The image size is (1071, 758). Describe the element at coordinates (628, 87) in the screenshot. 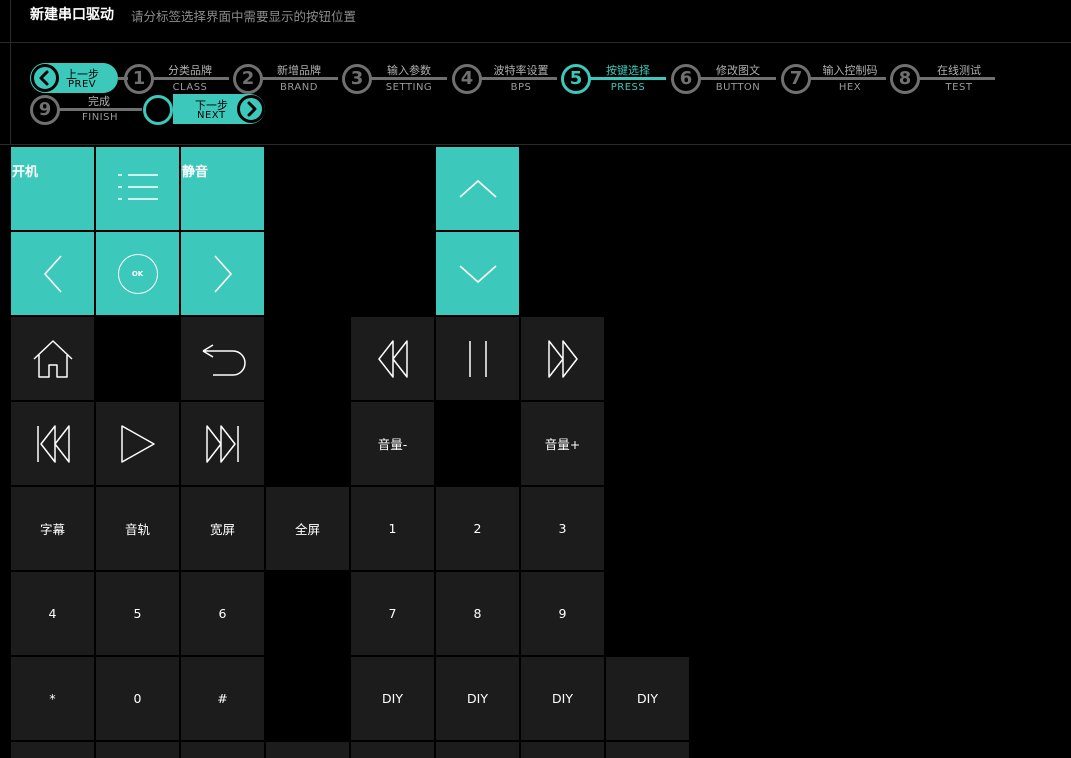

I see `step-label-en: PRESS` at that location.